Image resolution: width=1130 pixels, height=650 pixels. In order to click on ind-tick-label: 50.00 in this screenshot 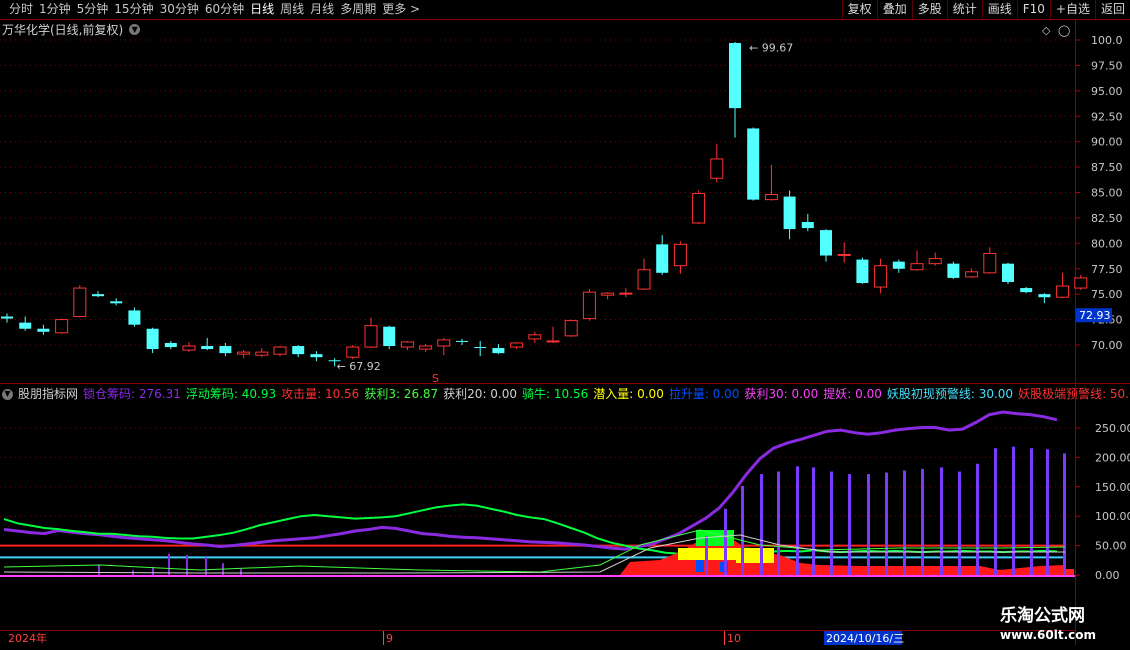, I will do `click(1111, 546)`.